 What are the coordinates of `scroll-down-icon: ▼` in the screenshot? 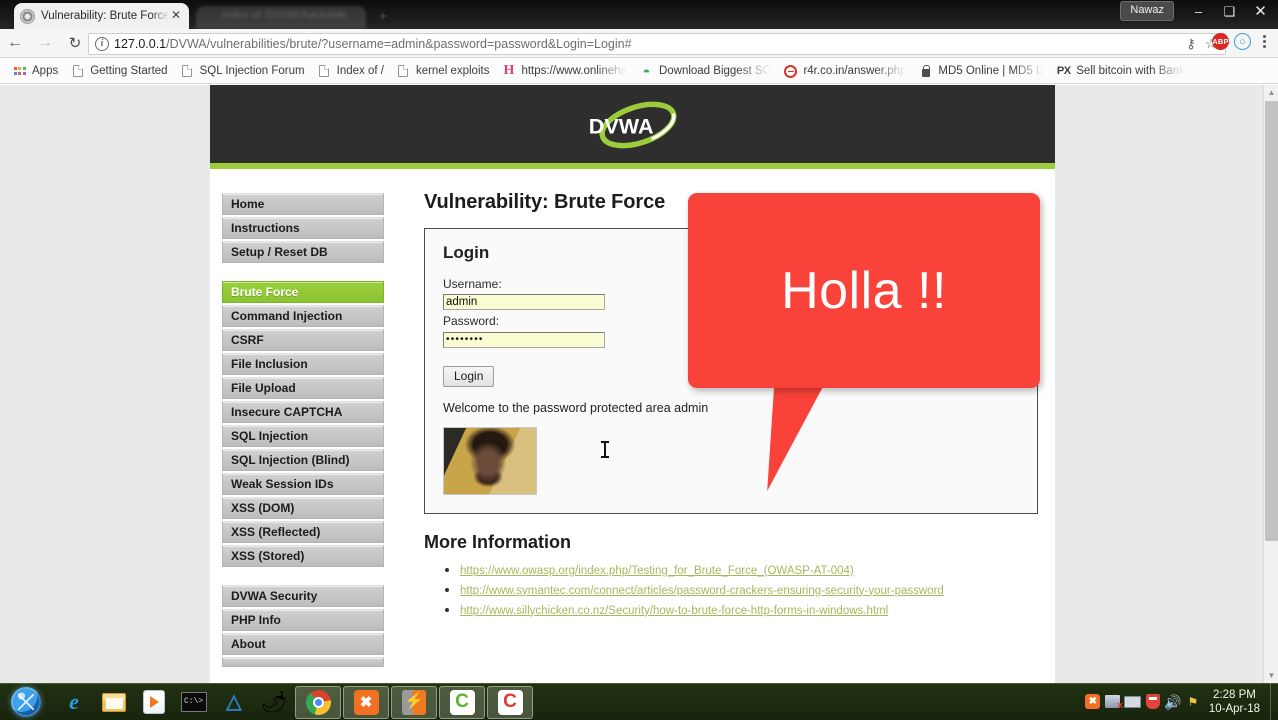 It's located at (1271, 675).